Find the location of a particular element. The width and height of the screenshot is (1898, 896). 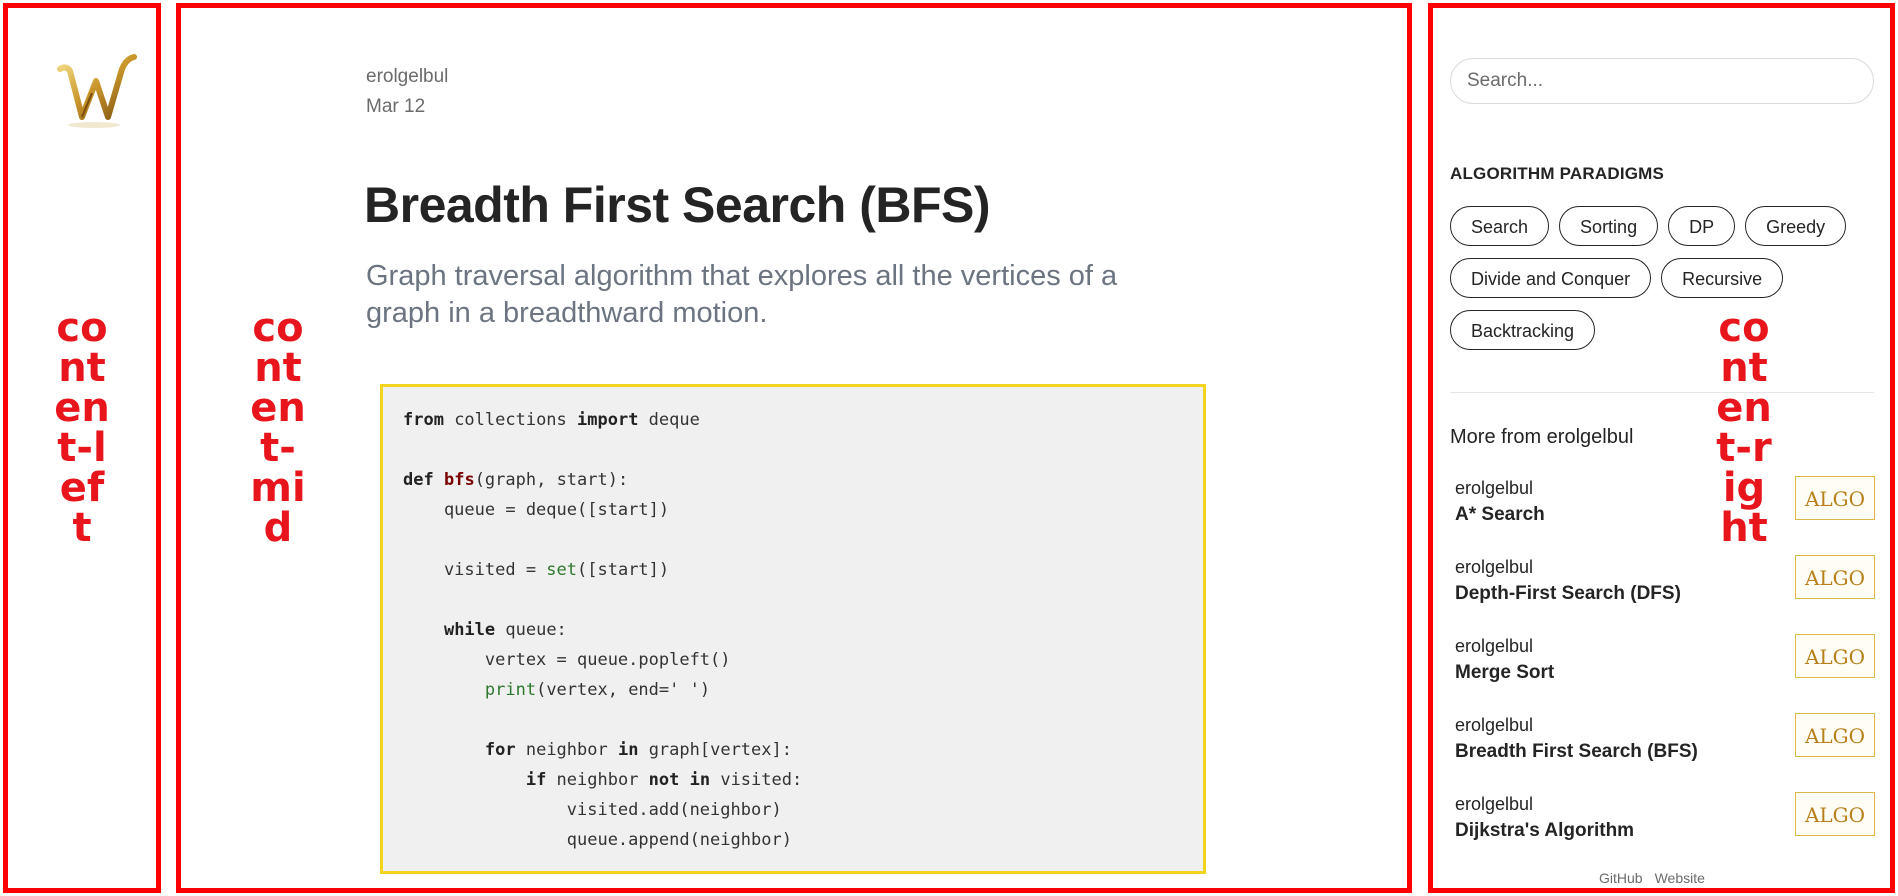

chip-divide-and-conquer: Divide and Conquer is located at coordinates (1551, 278).